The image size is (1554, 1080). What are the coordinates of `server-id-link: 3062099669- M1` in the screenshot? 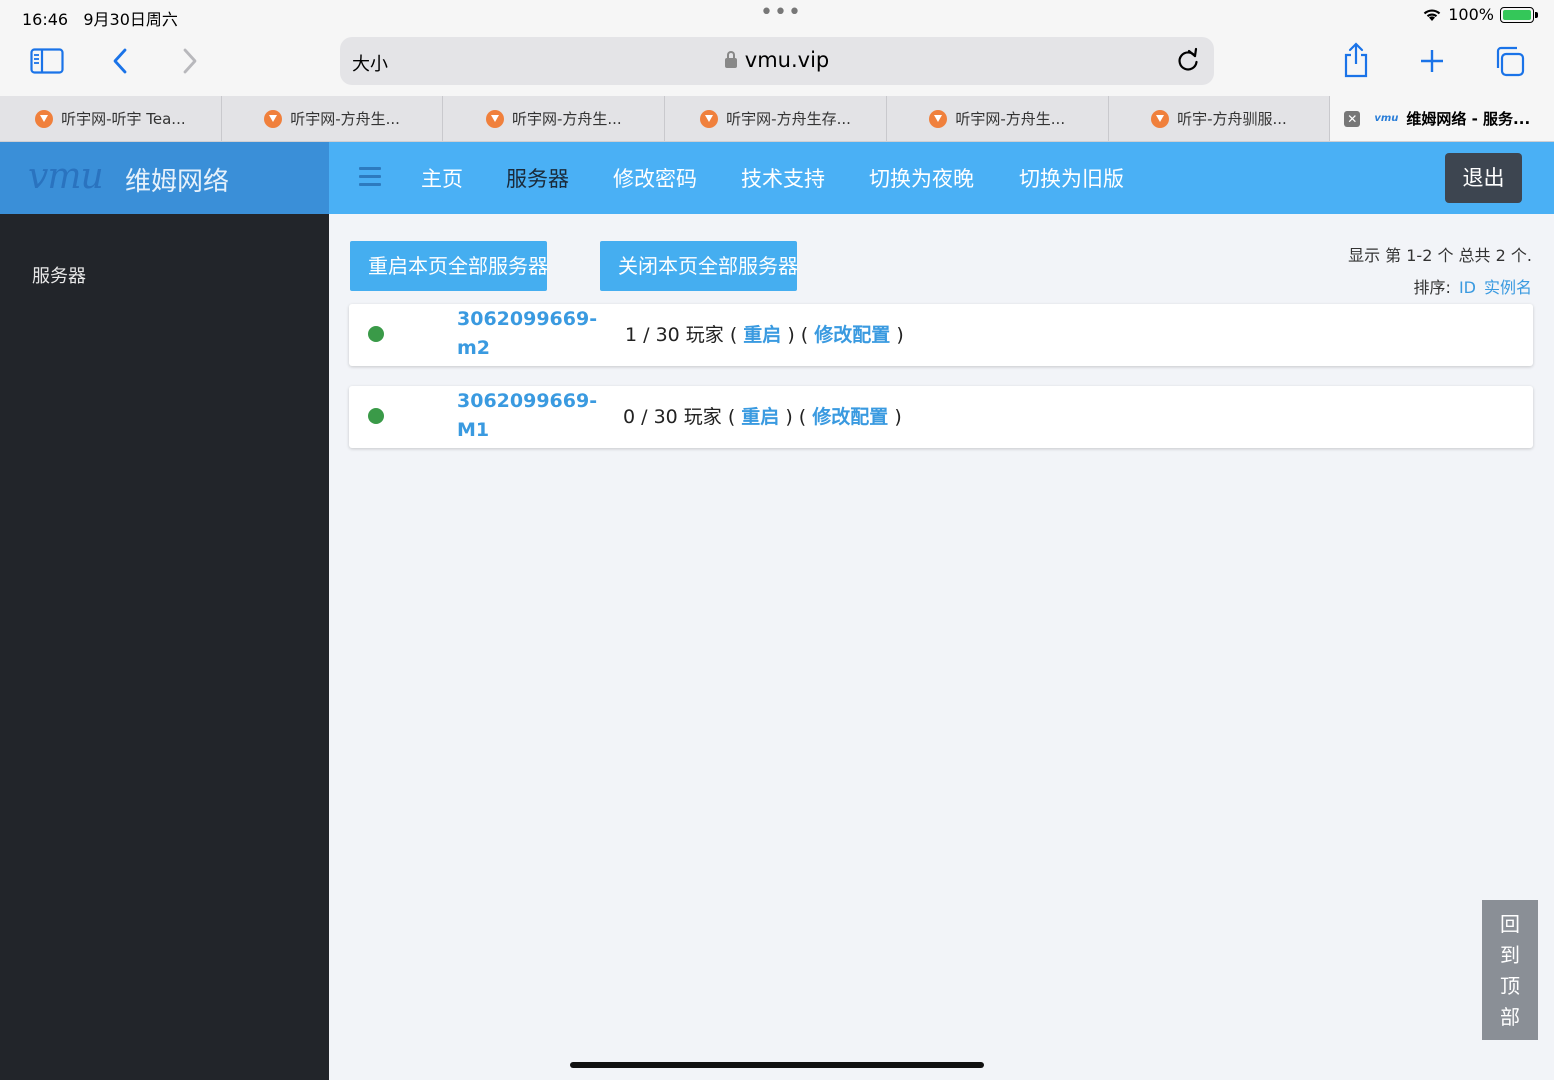 It's located at (527, 416).